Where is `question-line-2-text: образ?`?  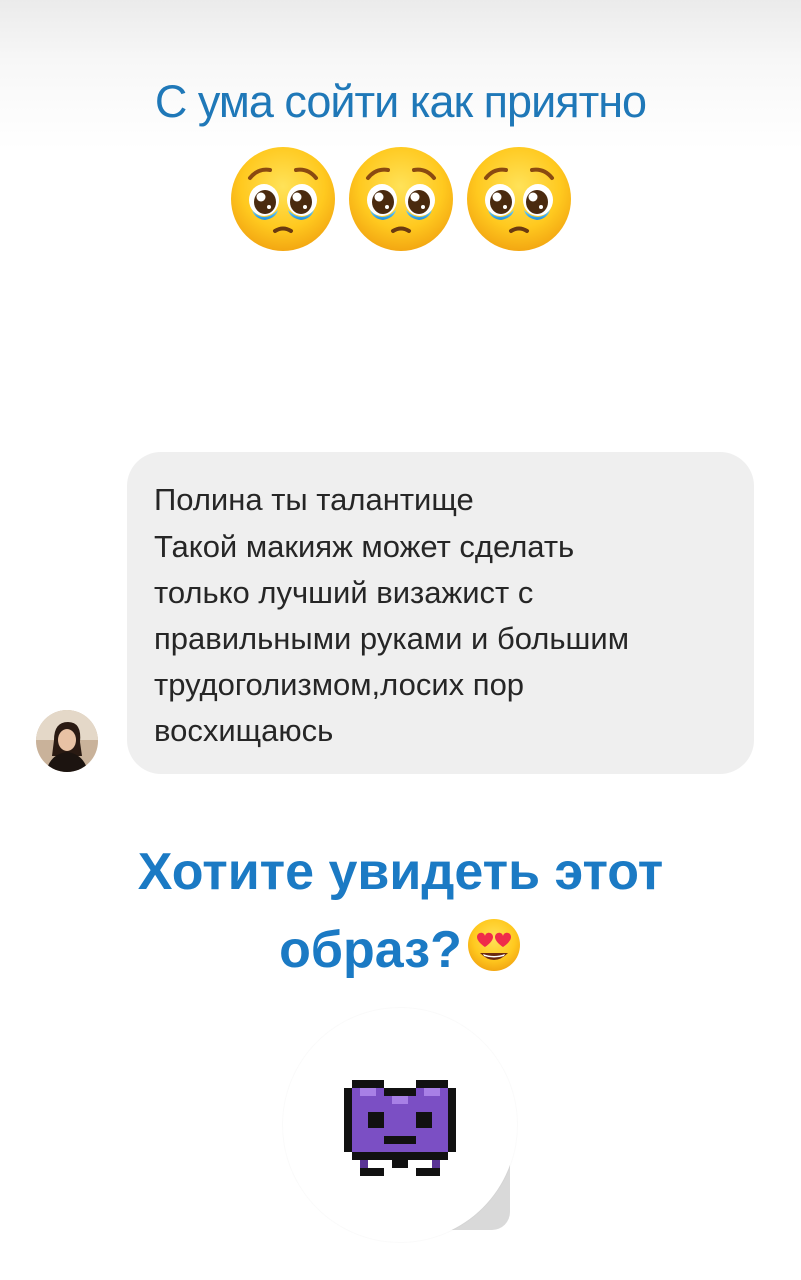 question-line-2-text: образ? is located at coordinates (370, 950).